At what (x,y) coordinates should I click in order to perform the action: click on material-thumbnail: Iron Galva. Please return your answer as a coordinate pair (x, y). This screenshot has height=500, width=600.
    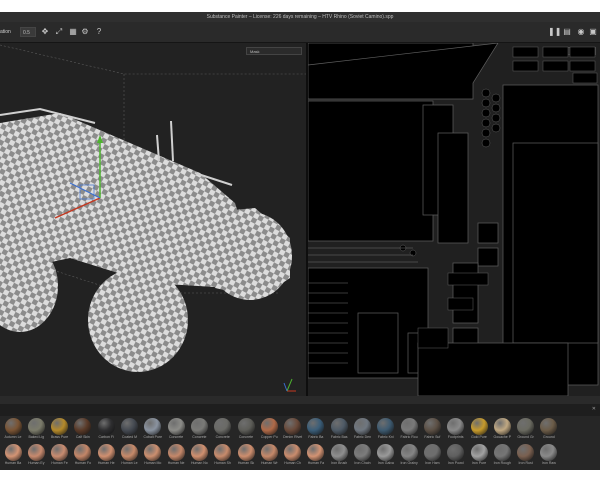
    Looking at the image, I should click on (386, 457).